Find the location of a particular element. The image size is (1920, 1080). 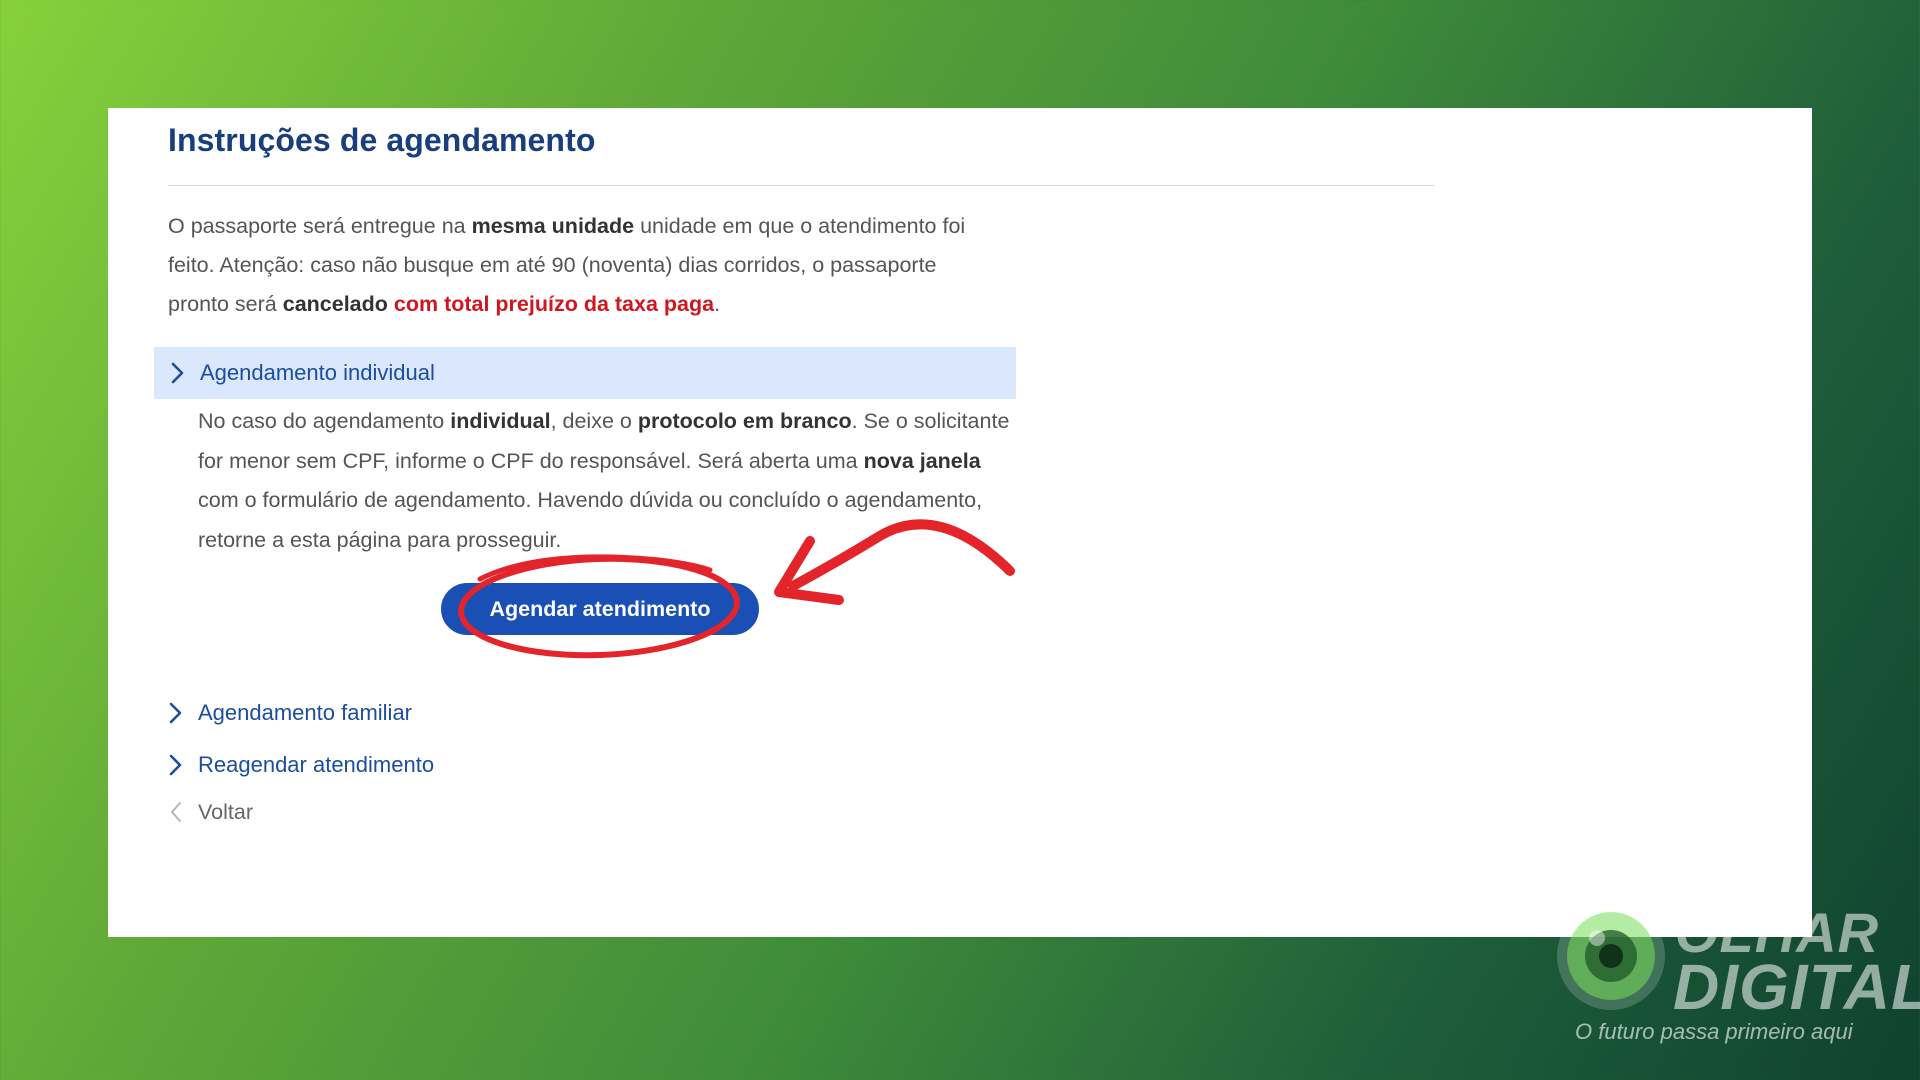

intro-bold-cancelled: cancelado is located at coordinates (335, 304).